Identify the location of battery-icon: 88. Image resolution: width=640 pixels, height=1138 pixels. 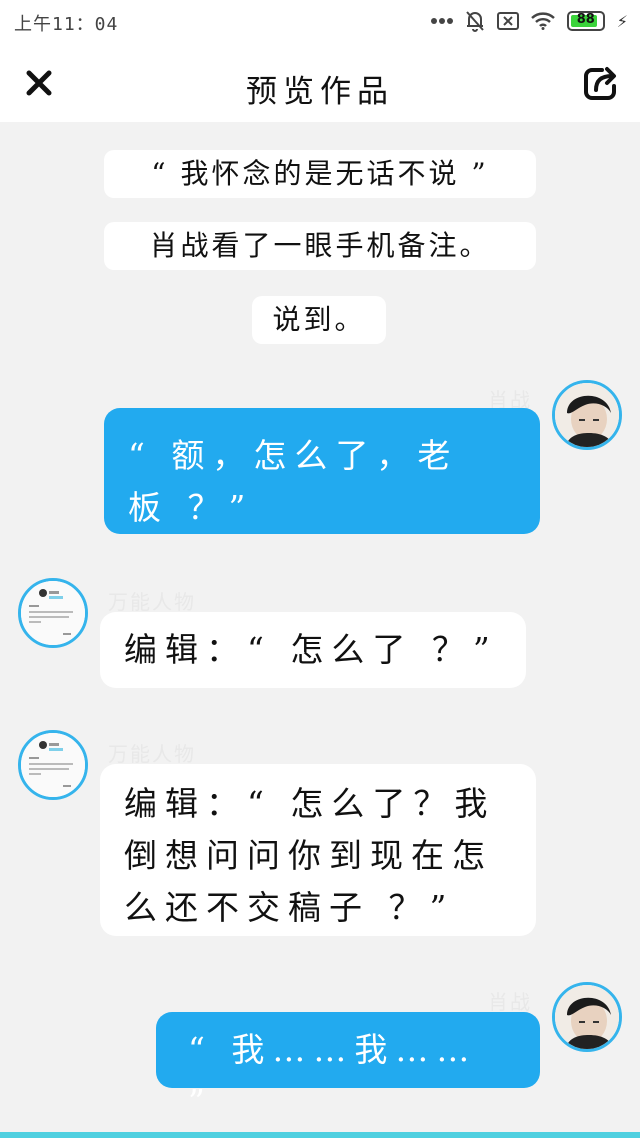
(585, 21).